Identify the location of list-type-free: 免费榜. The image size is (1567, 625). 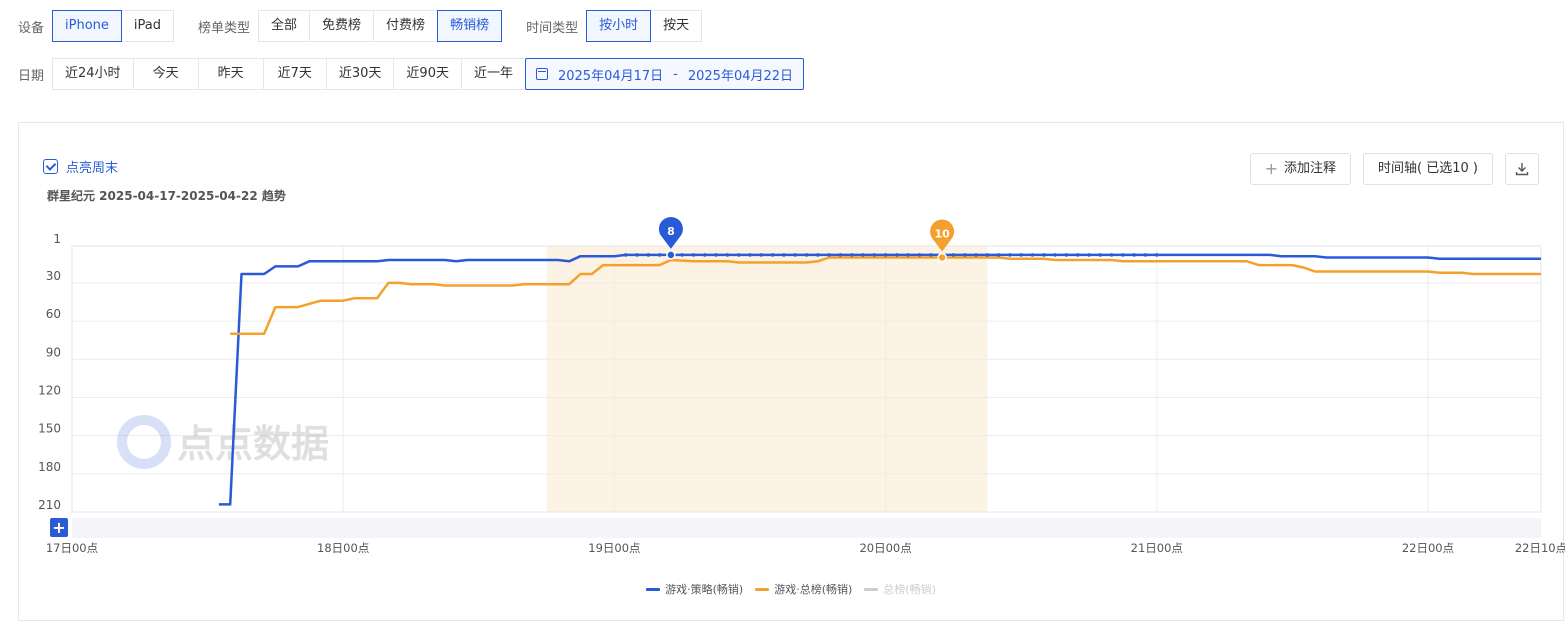
(342, 26).